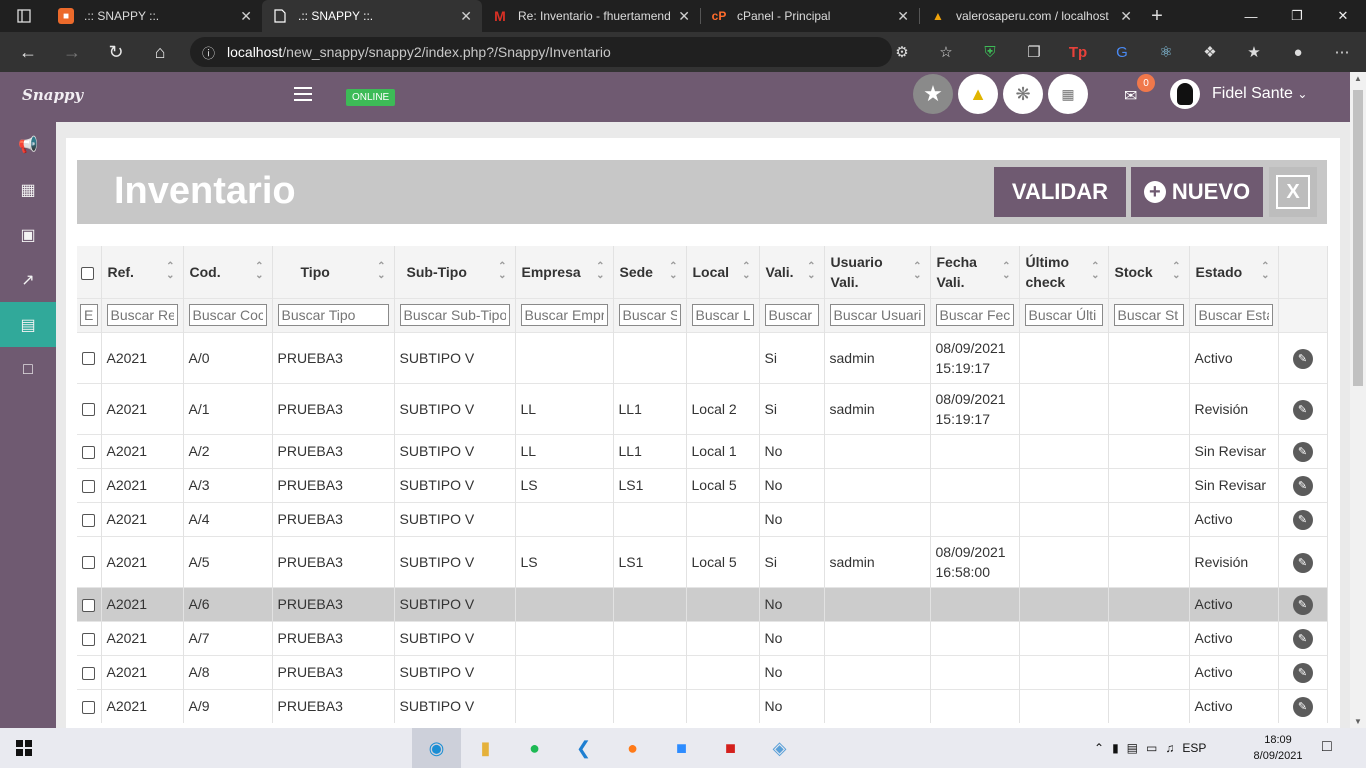  Describe the element at coordinates (1251, 16) in the screenshot. I see `minimize-icon: —` at that location.